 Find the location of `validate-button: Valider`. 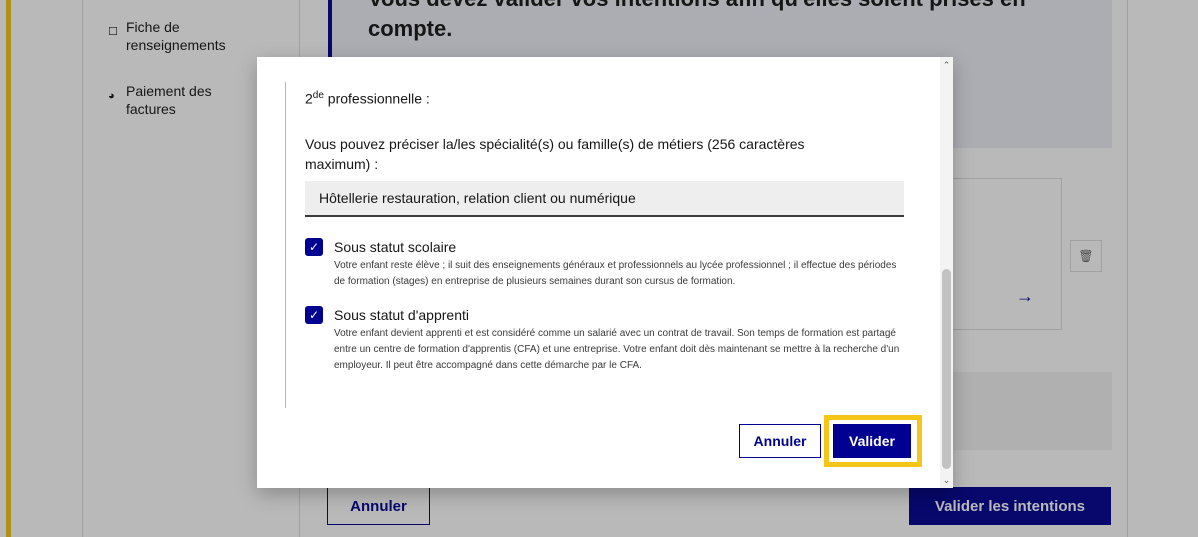

validate-button: Valider is located at coordinates (872, 441).